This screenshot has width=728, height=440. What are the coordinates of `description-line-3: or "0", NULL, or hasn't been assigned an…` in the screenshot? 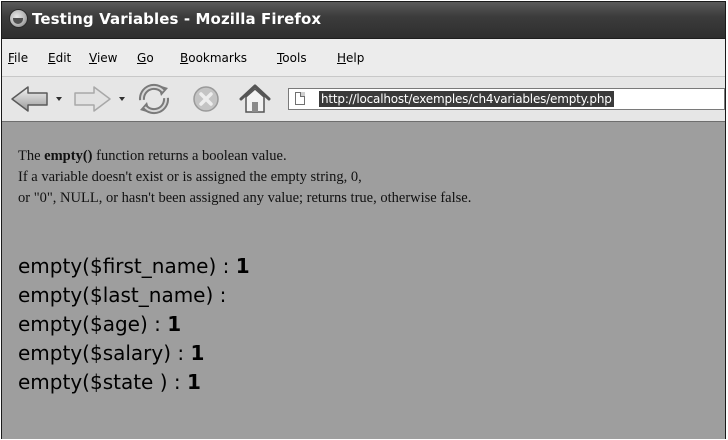 It's located at (245, 198).